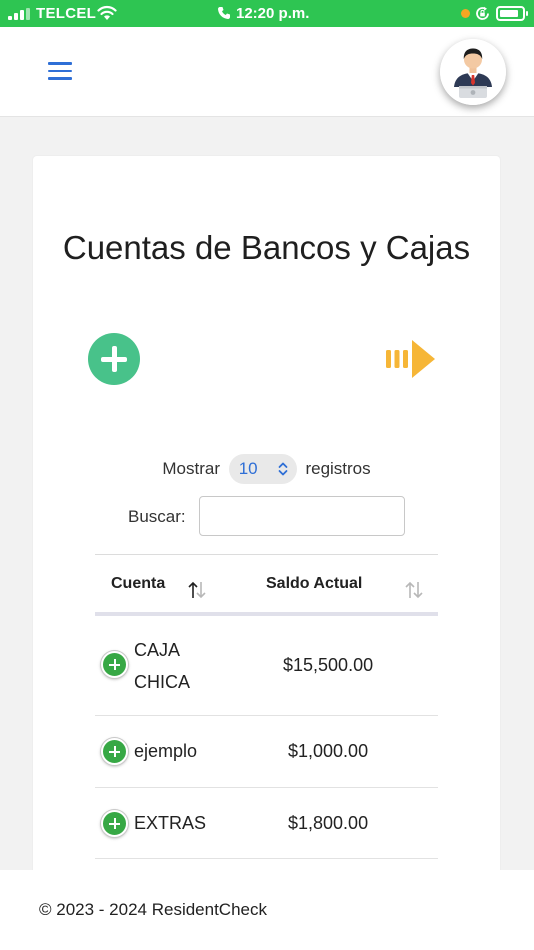 The image size is (534, 950). What do you see at coordinates (157, 516) in the screenshot?
I see `search-label: Buscar:` at bounding box center [157, 516].